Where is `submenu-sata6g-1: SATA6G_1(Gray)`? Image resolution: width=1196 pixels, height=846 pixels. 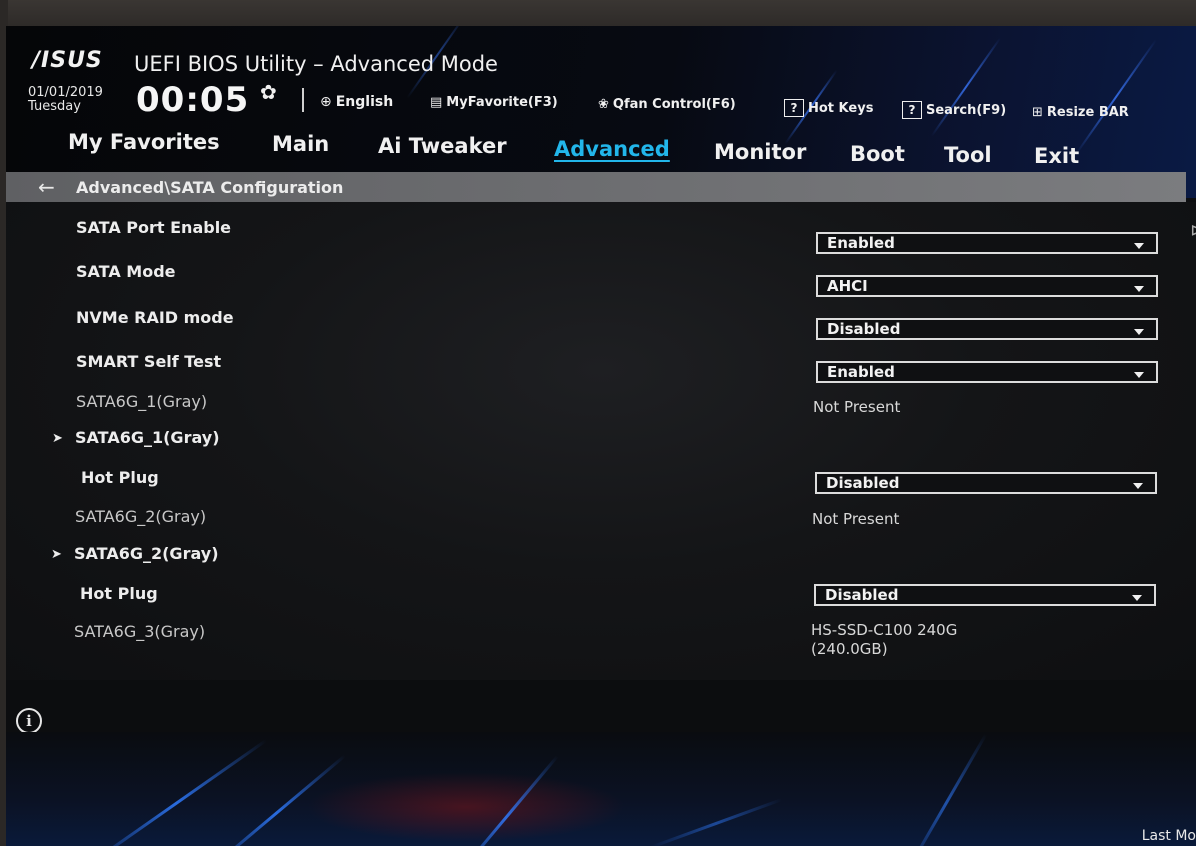
submenu-sata6g-1: SATA6G_1(Gray) is located at coordinates (147, 437).